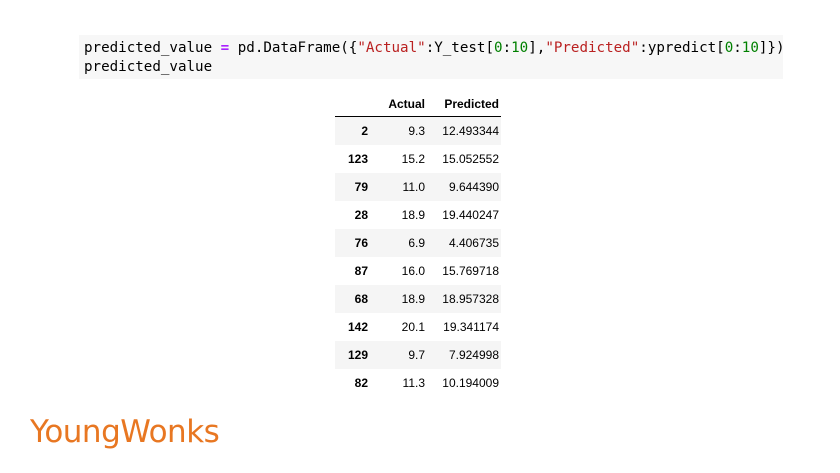 The width and height of the screenshot is (840, 473). What do you see at coordinates (682, 48) in the screenshot?
I see `code-token: :ypredict[` at bounding box center [682, 48].